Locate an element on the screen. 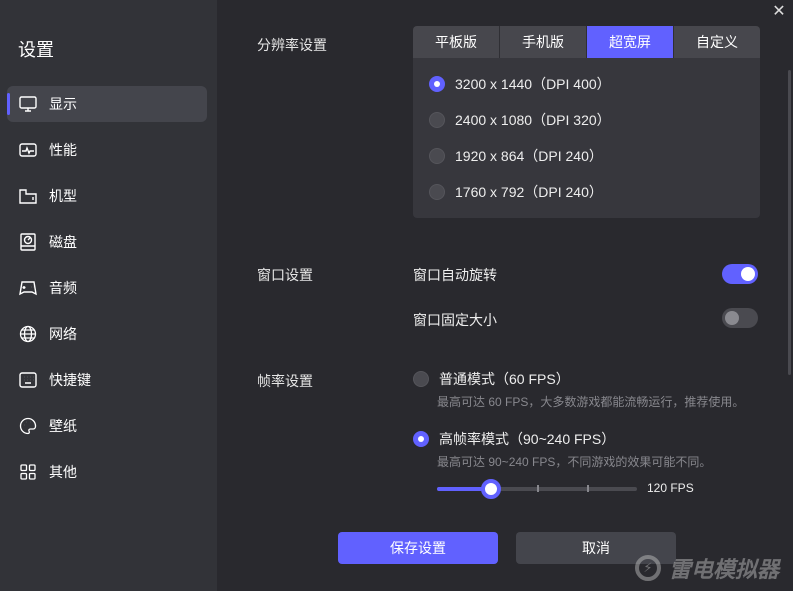 This screenshot has height=591, width=793. tab-phone: 手机版 is located at coordinates (543, 42).